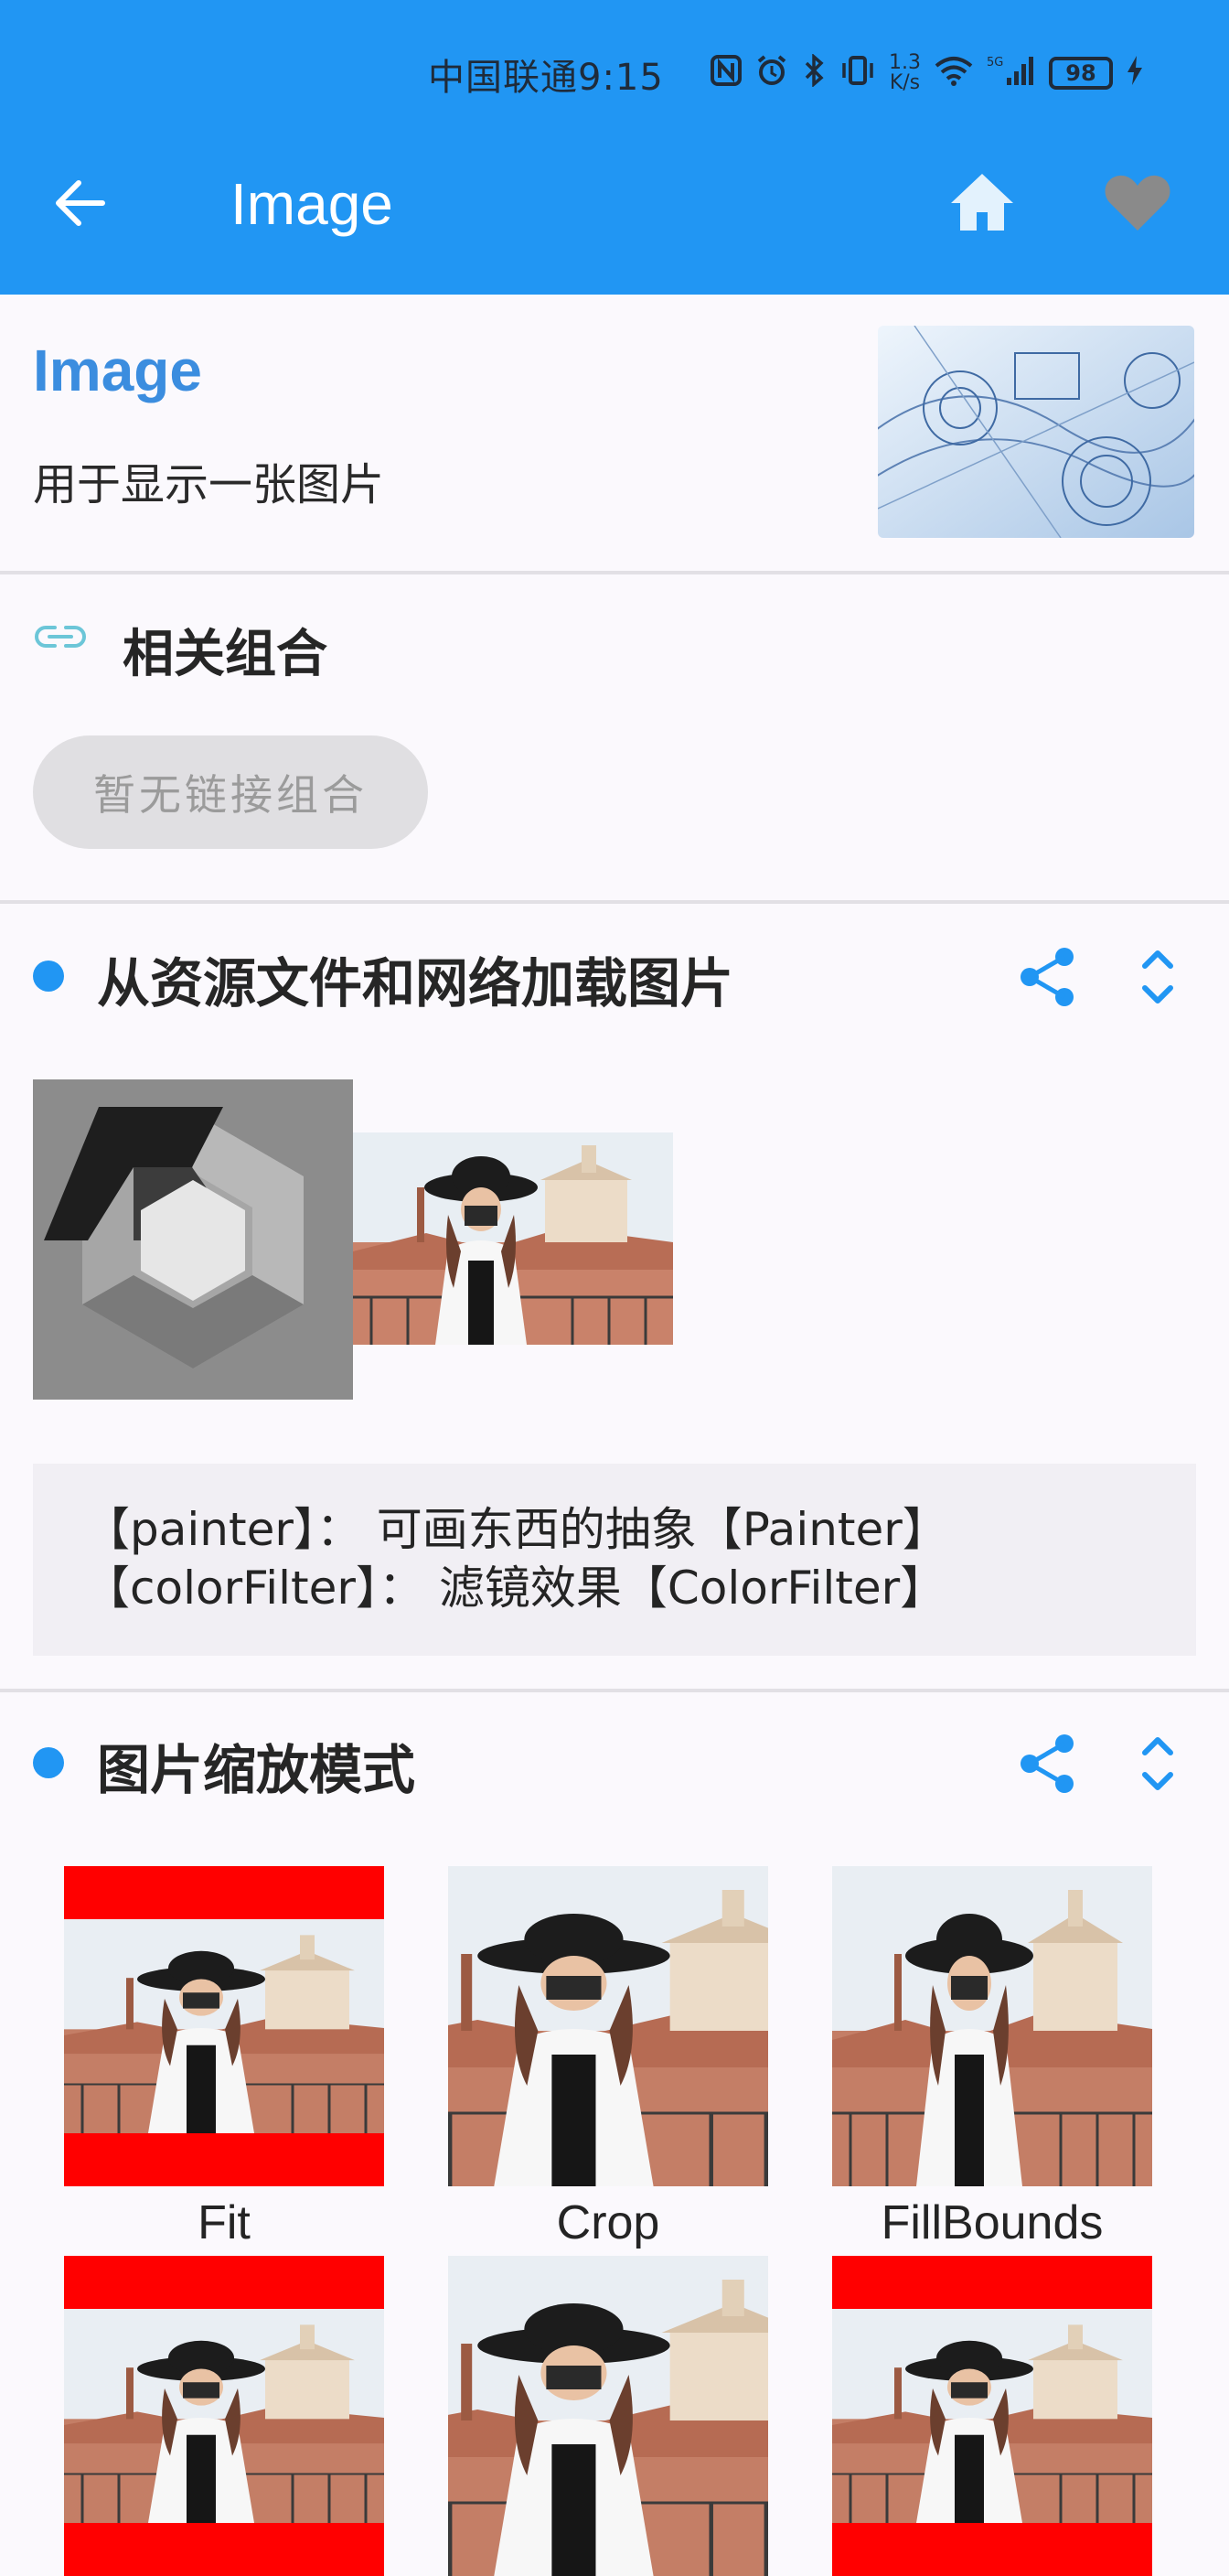 Image resolution: width=1229 pixels, height=2576 pixels. What do you see at coordinates (1081, 74) in the screenshot?
I see `battery-indicator: 98` at bounding box center [1081, 74].